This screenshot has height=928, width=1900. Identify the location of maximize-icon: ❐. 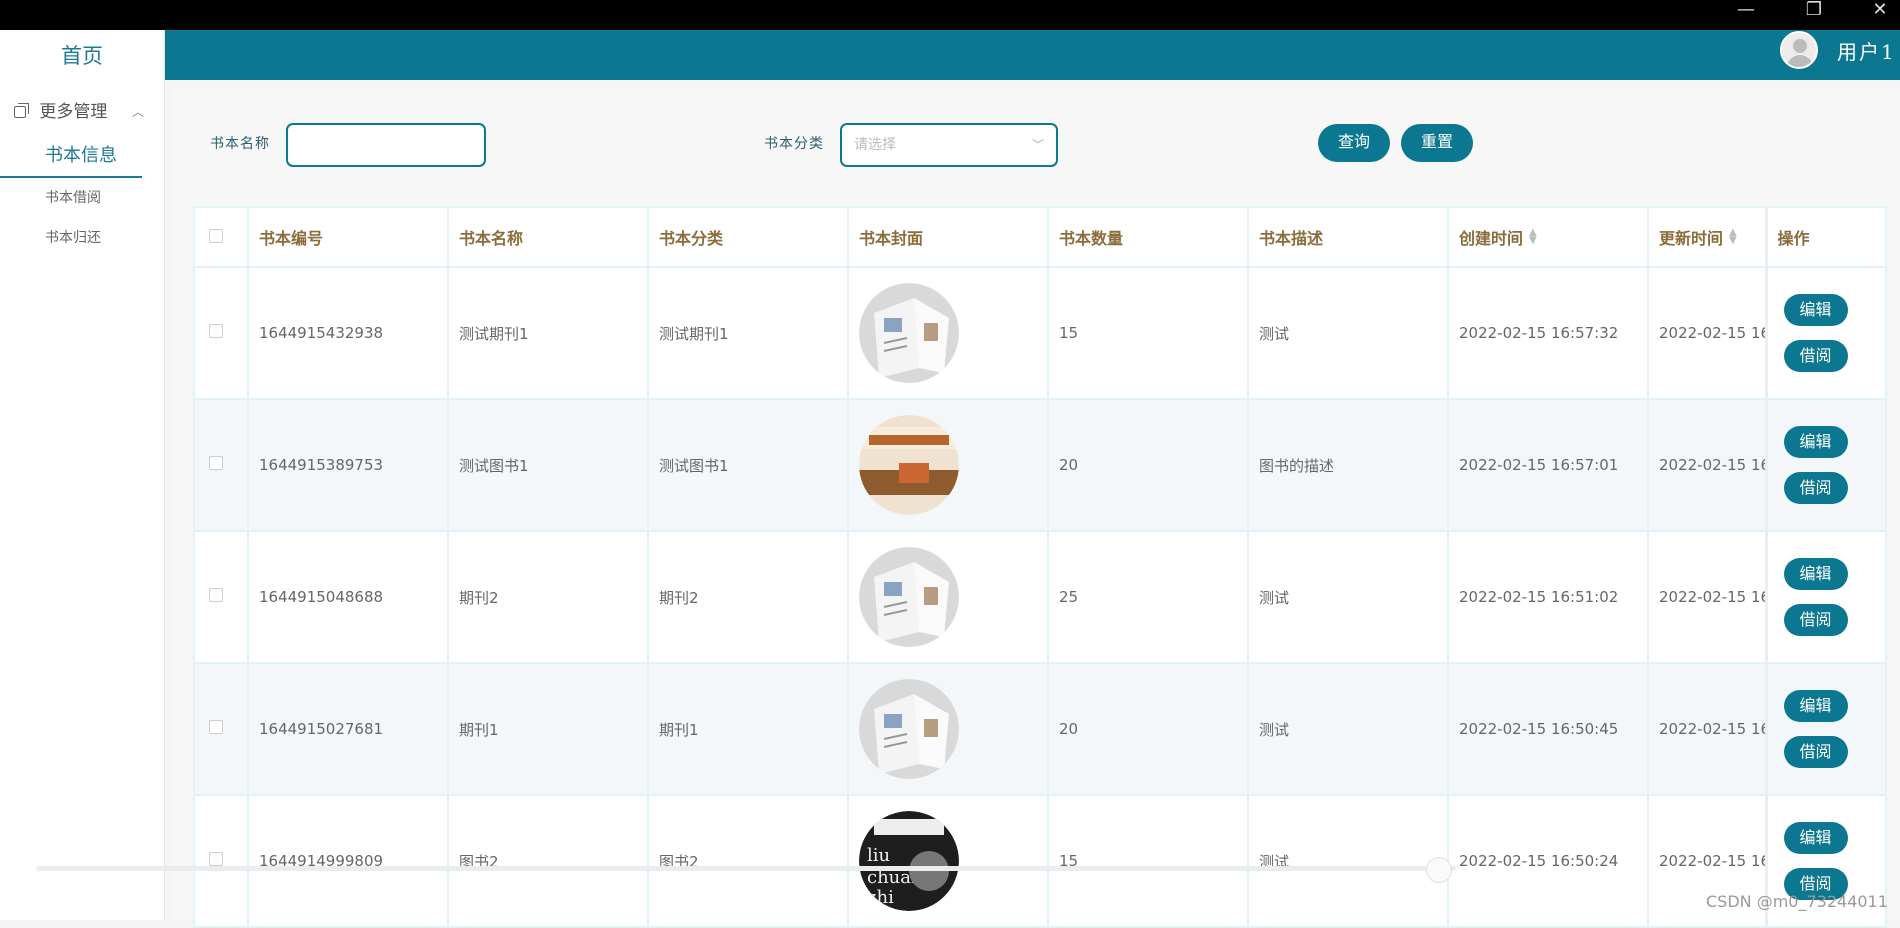
(1814, 15).